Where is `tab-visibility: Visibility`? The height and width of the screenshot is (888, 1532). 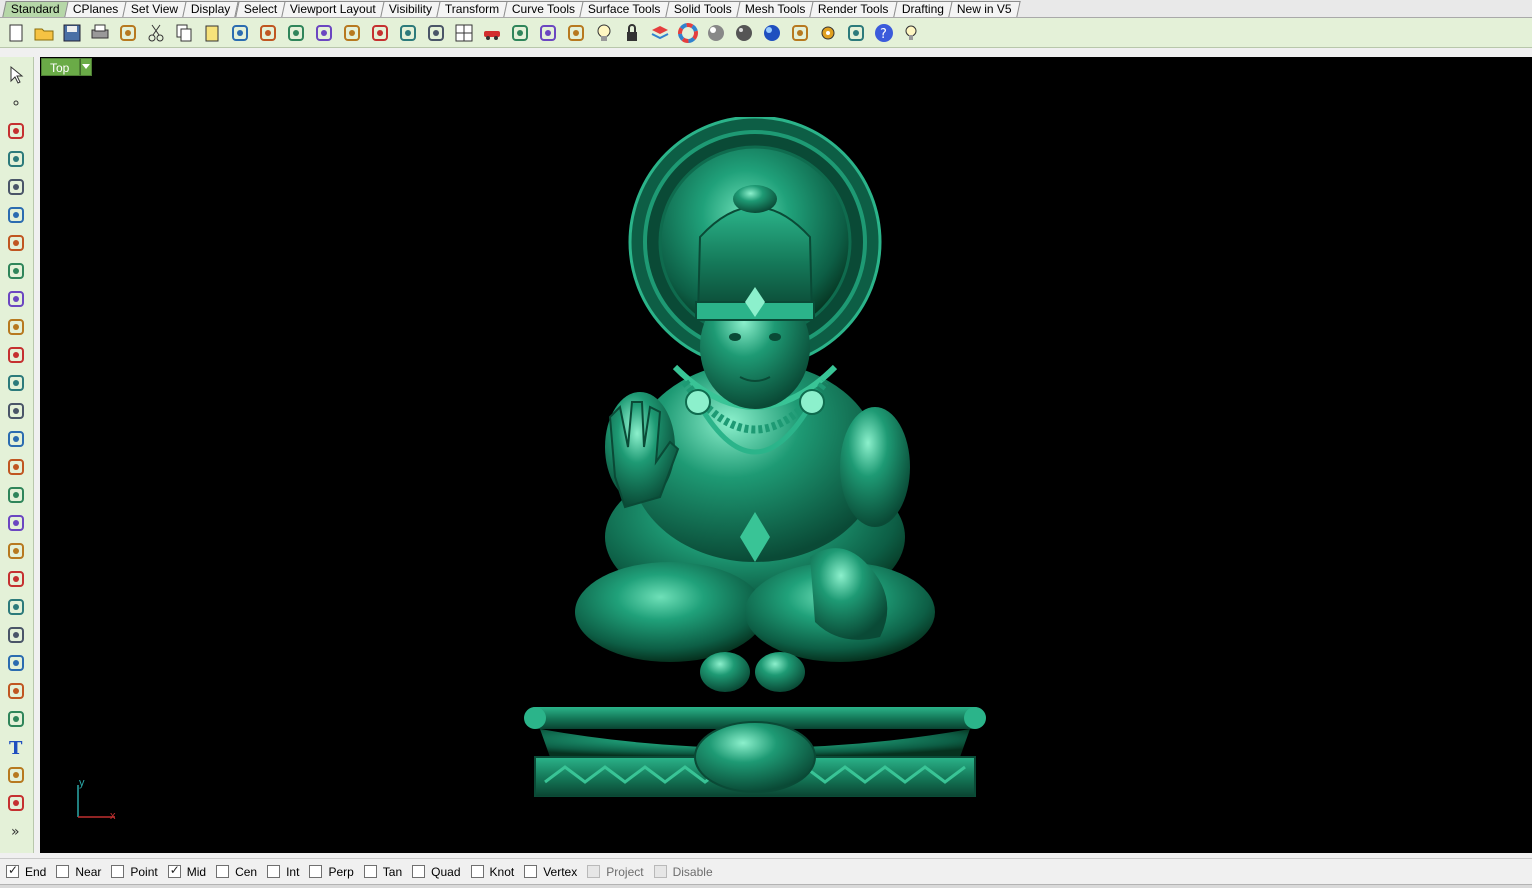 tab-visibility: Visibility is located at coordinates (410, 9).